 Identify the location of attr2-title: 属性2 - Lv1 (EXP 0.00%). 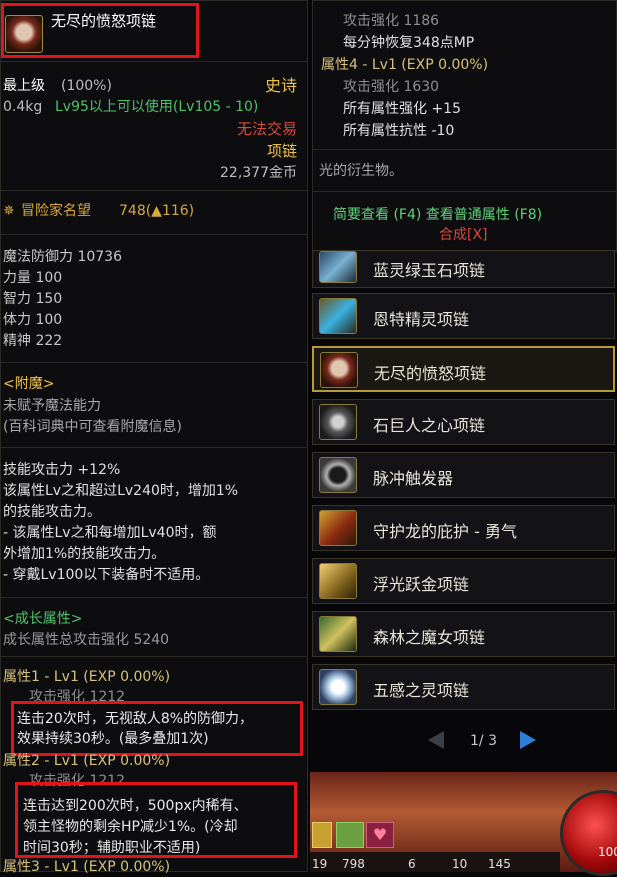
(87, 761).